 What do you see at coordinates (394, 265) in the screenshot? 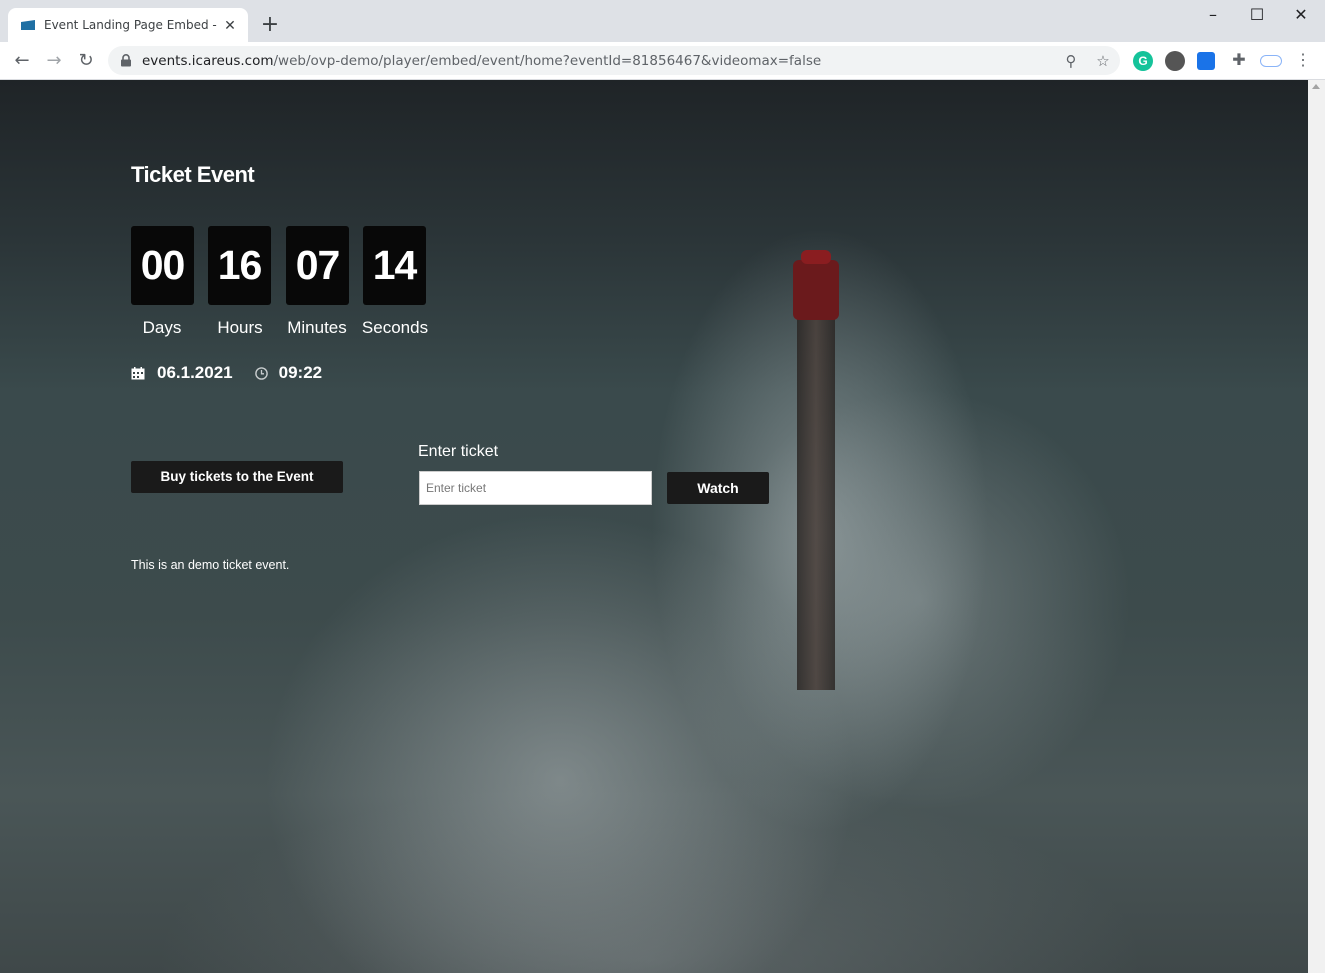
I see `countdown-seconds-value: 14` at bounding box center [394, 265].